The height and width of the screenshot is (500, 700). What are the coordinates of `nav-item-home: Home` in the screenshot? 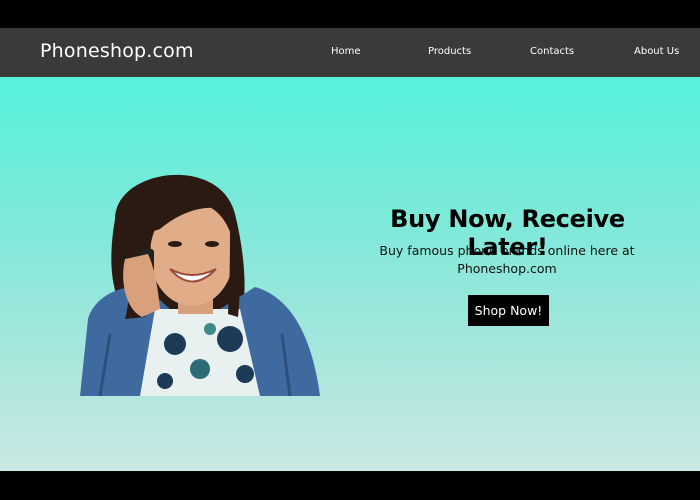 It's located at (346, 51).